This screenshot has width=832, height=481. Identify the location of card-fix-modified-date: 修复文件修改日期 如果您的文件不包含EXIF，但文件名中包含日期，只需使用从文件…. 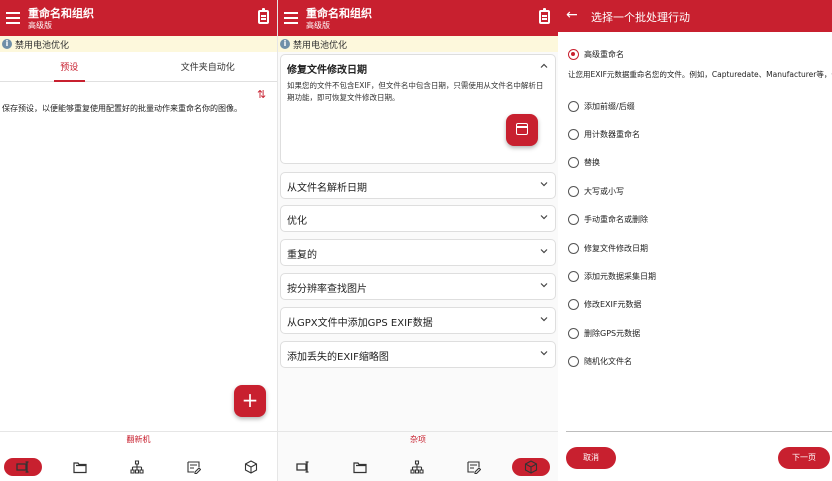
(418, 109).